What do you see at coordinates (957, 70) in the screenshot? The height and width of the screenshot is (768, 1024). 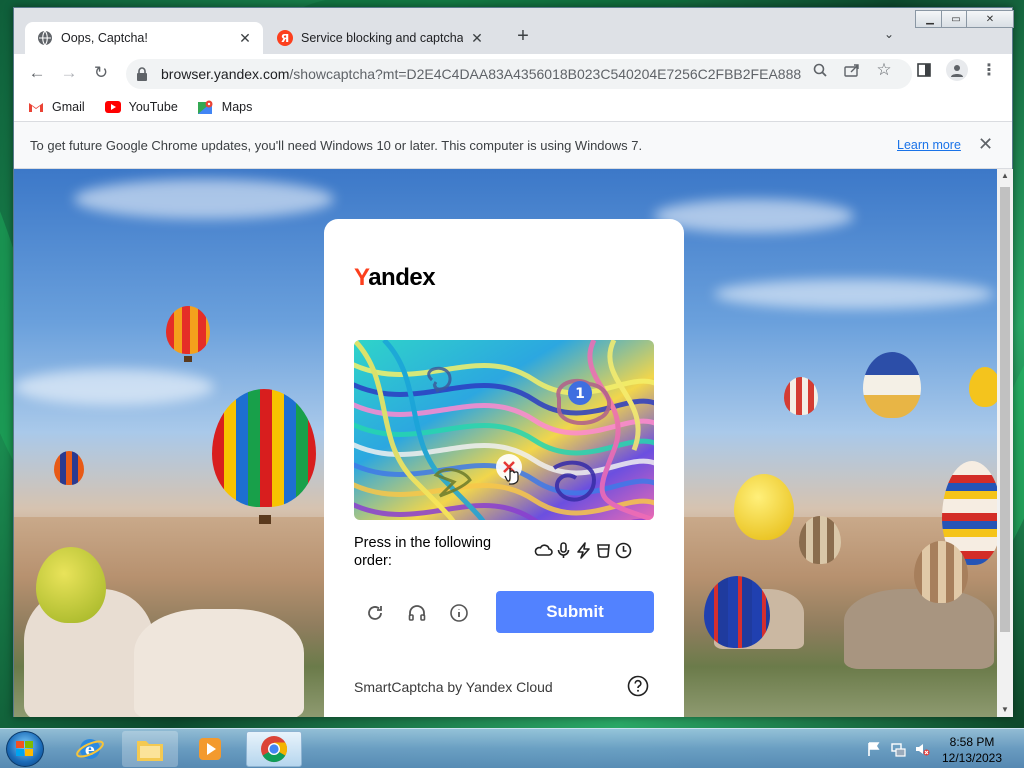 I see `profile-avatar-icon` at bounding box center [957, 70].